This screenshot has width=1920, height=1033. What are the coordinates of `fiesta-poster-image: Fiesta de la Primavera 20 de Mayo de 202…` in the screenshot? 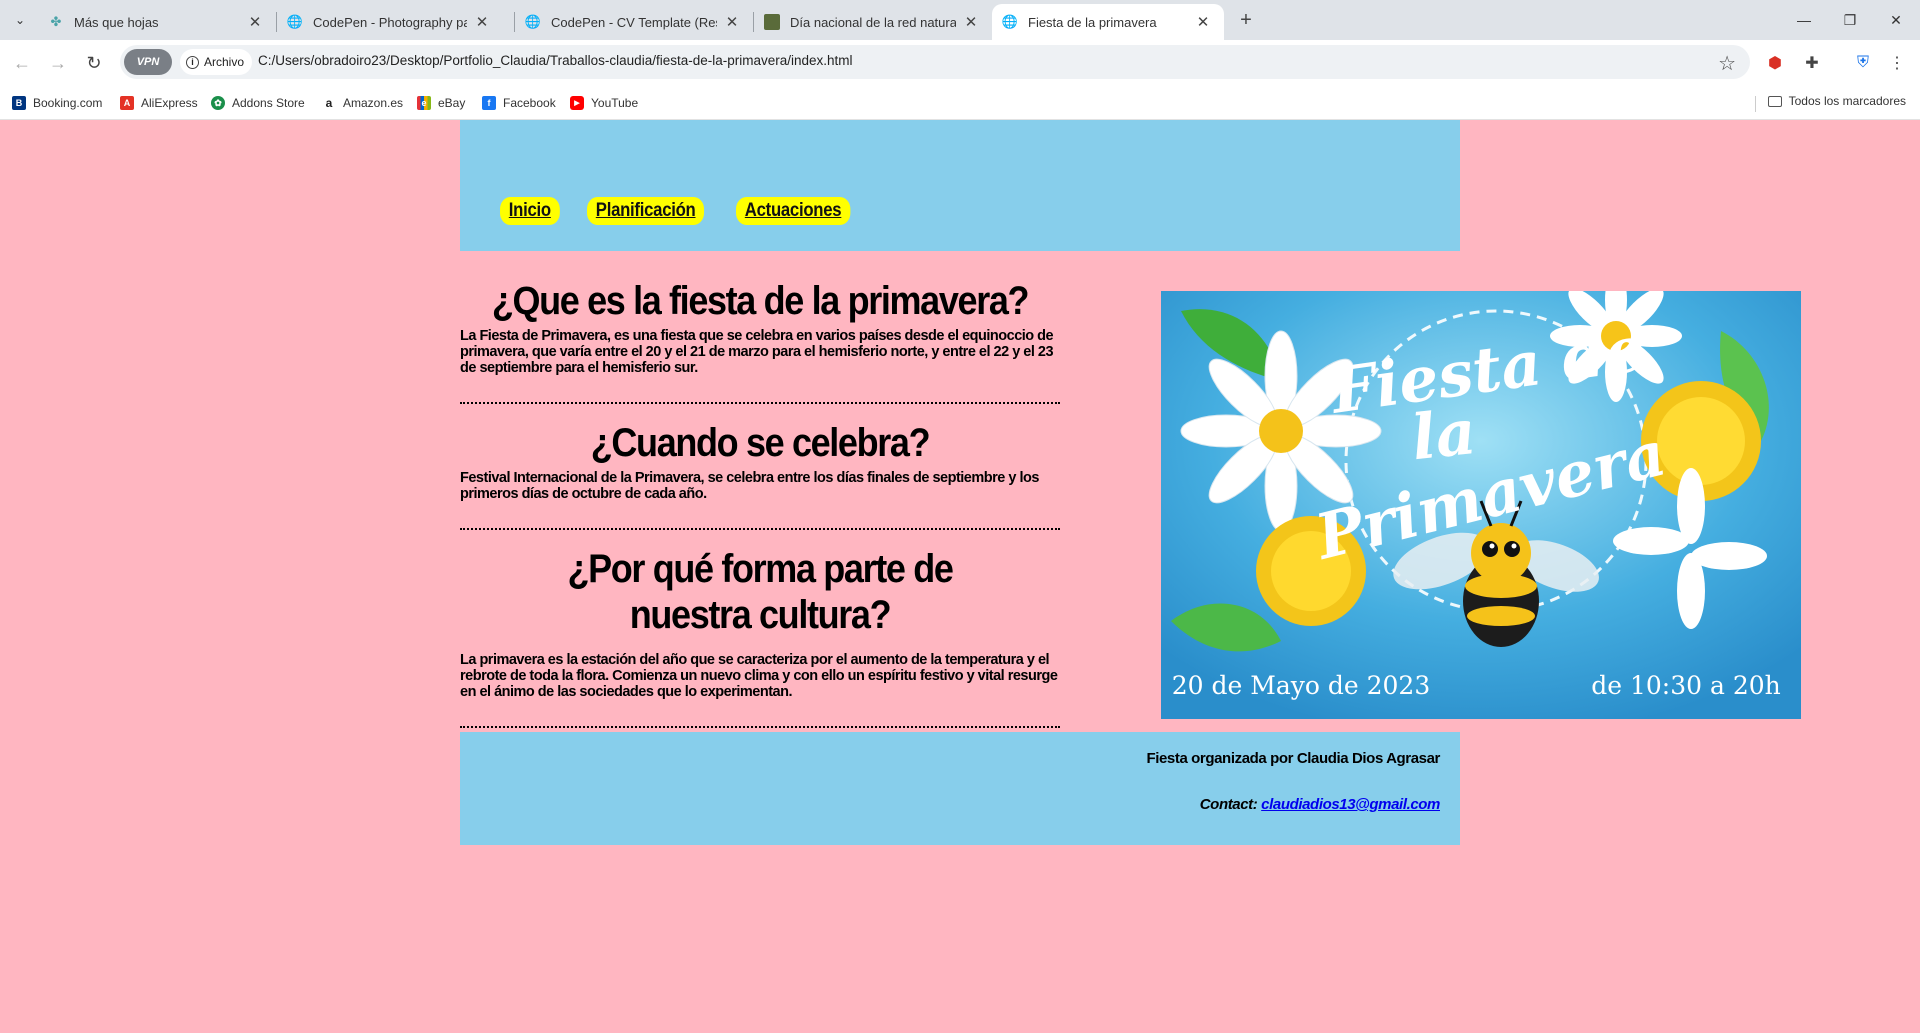 It's located at (1481, 505).